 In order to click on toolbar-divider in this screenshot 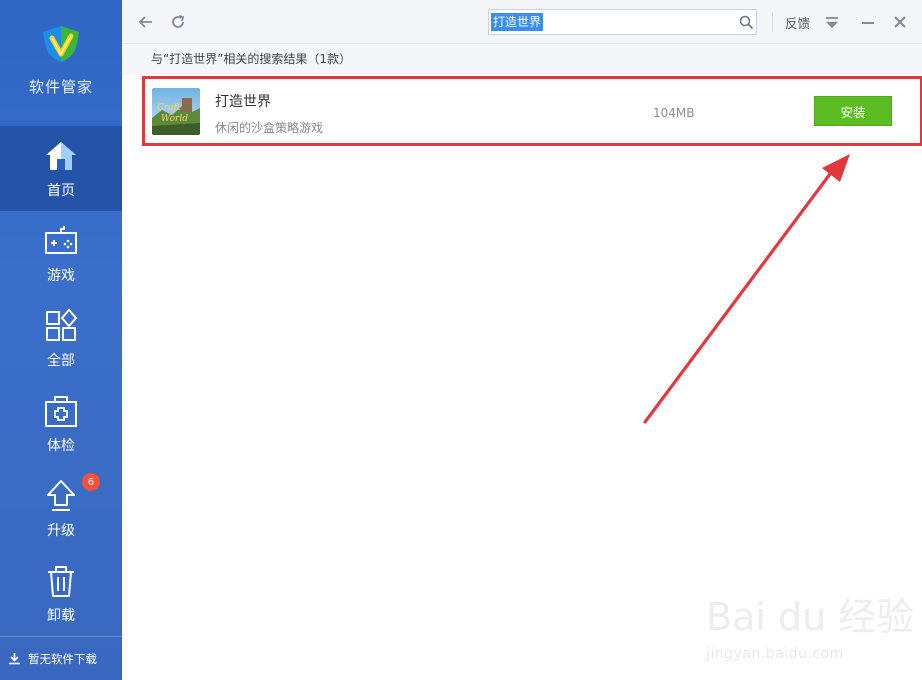, I will do `click(772, 22)`.